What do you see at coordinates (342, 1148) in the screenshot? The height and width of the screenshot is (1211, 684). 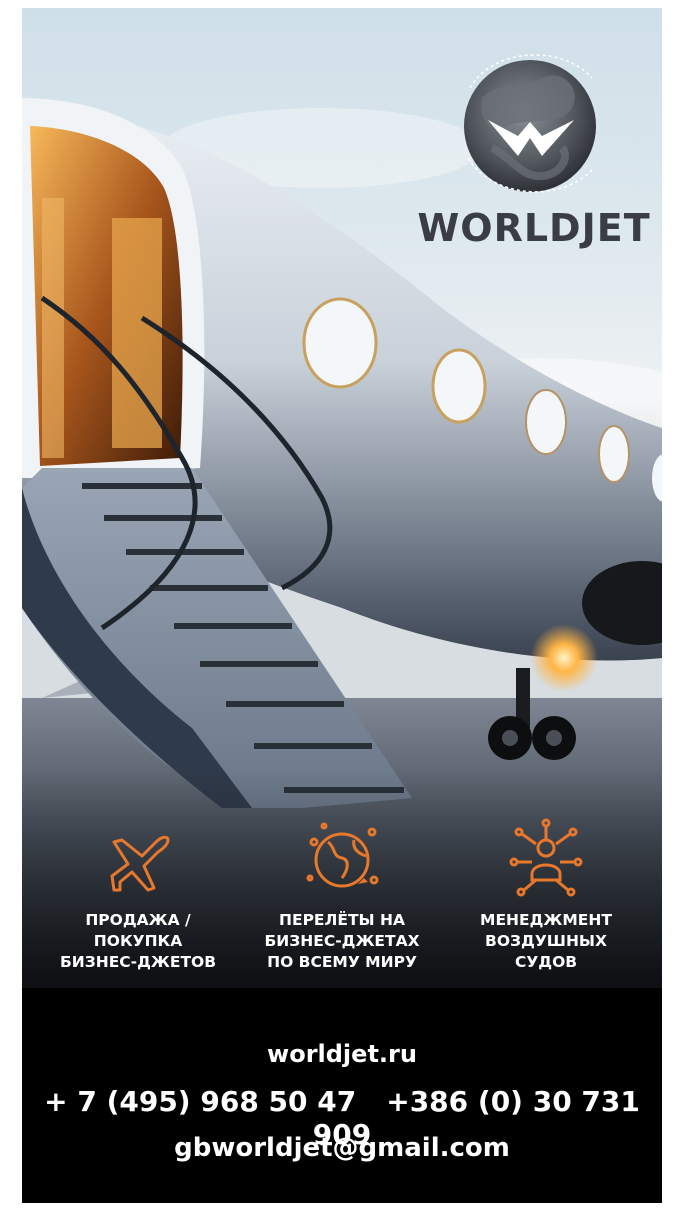 I see `email-link: gbworldjet@gmail.com` at bounding box center [342, 1148].